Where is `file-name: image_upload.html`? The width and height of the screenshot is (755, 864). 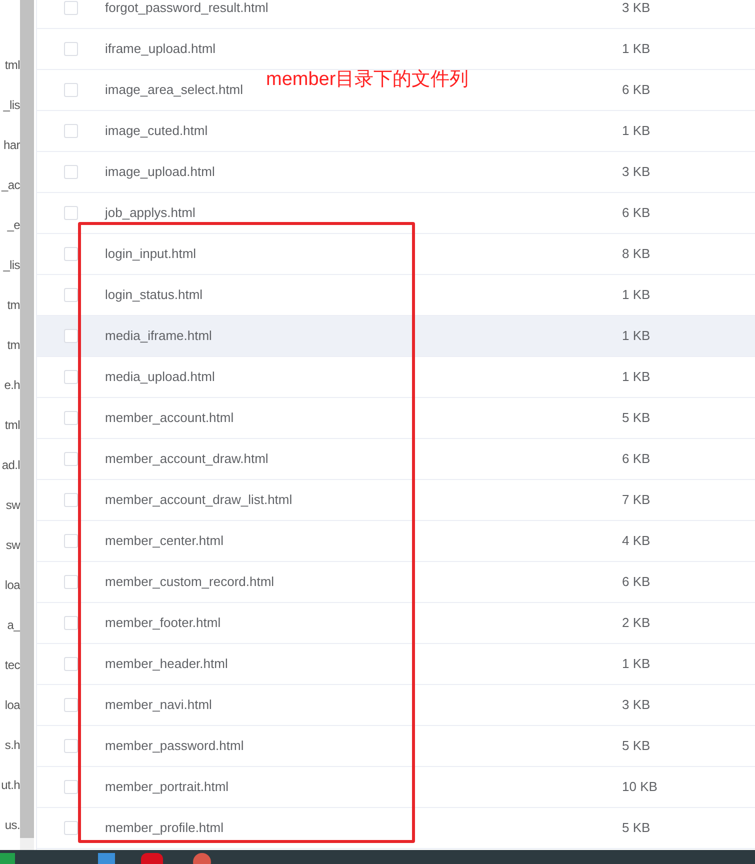
file-name: image_upload.html is located at coordinates (160, 172).